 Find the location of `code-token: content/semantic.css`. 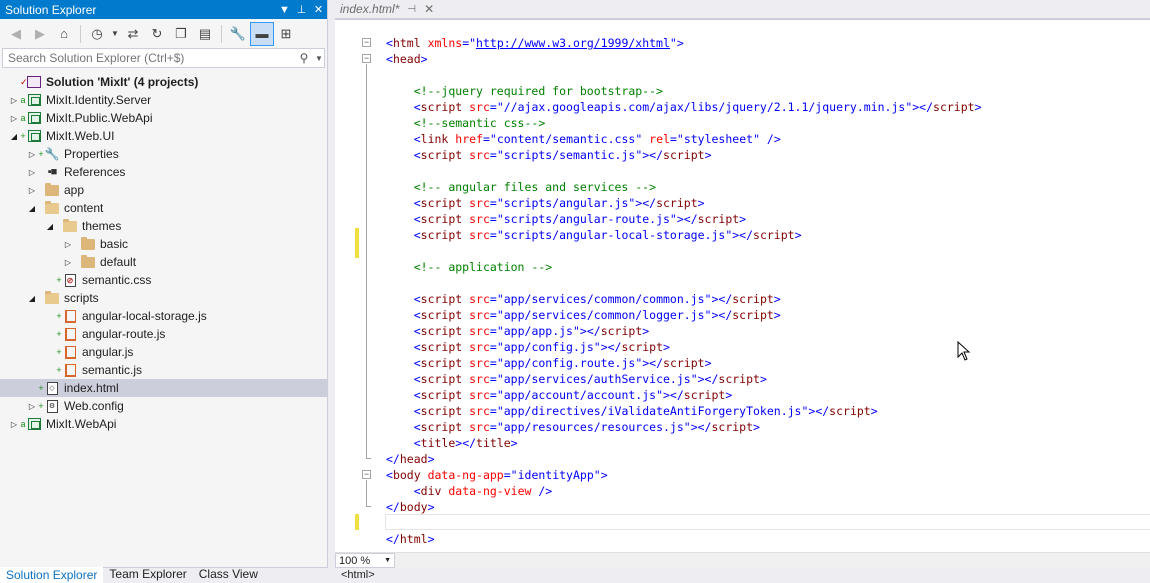

code-token: content/semantic.css is located at coordinates (566, 139).